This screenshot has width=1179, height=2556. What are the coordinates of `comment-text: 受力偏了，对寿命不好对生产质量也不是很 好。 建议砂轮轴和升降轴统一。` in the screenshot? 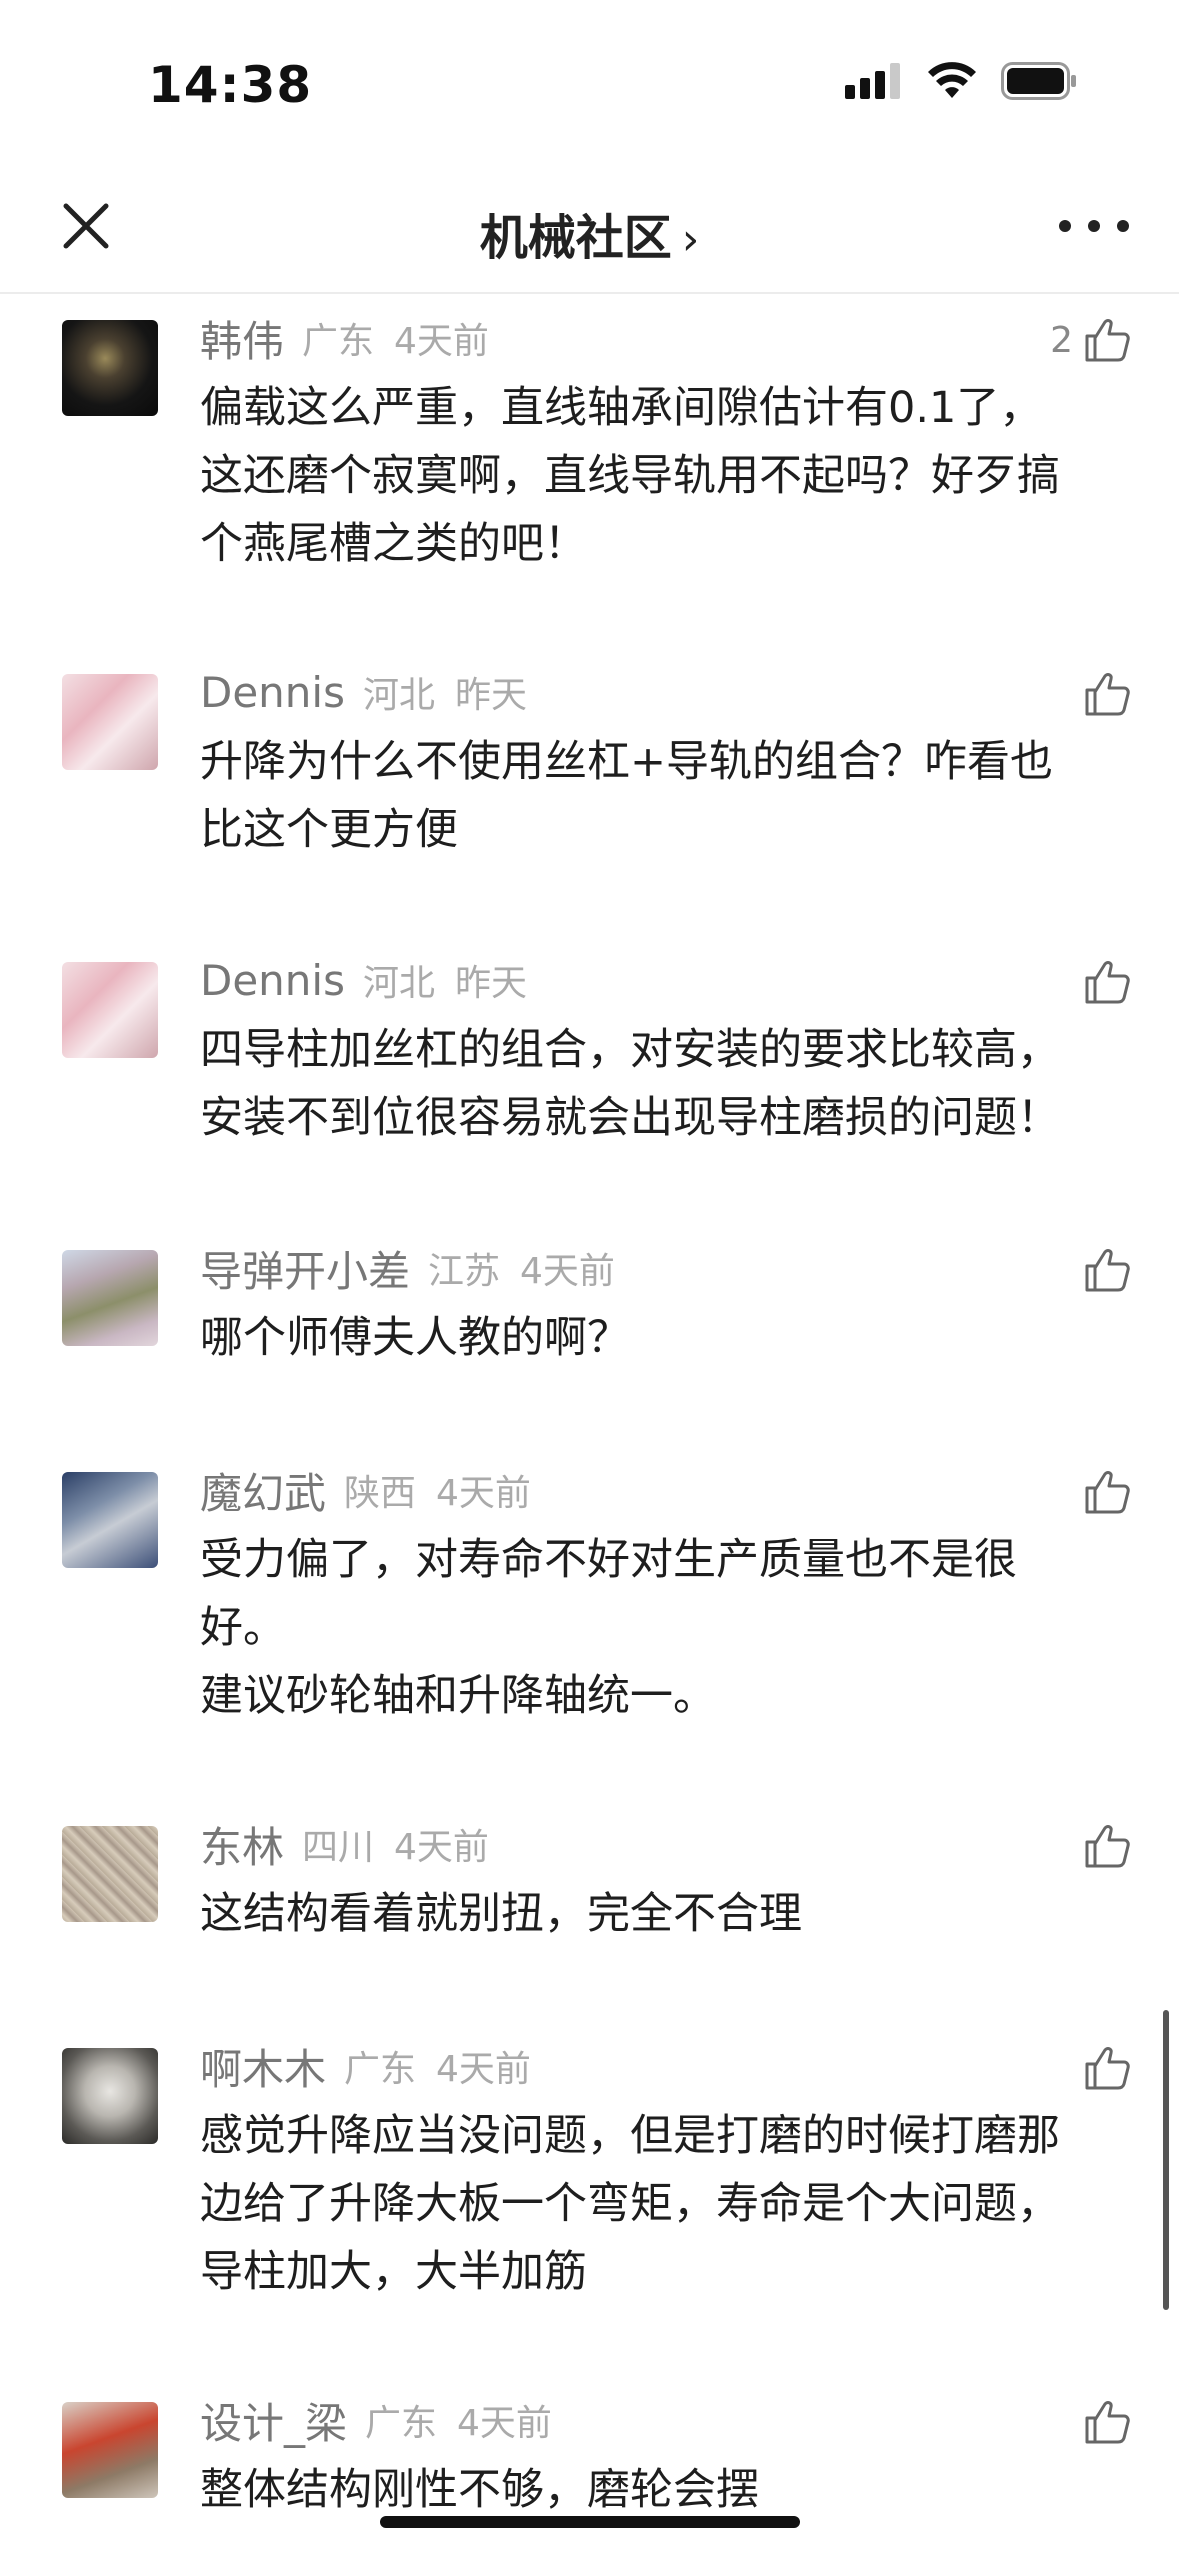 It's located at (608, 1628).